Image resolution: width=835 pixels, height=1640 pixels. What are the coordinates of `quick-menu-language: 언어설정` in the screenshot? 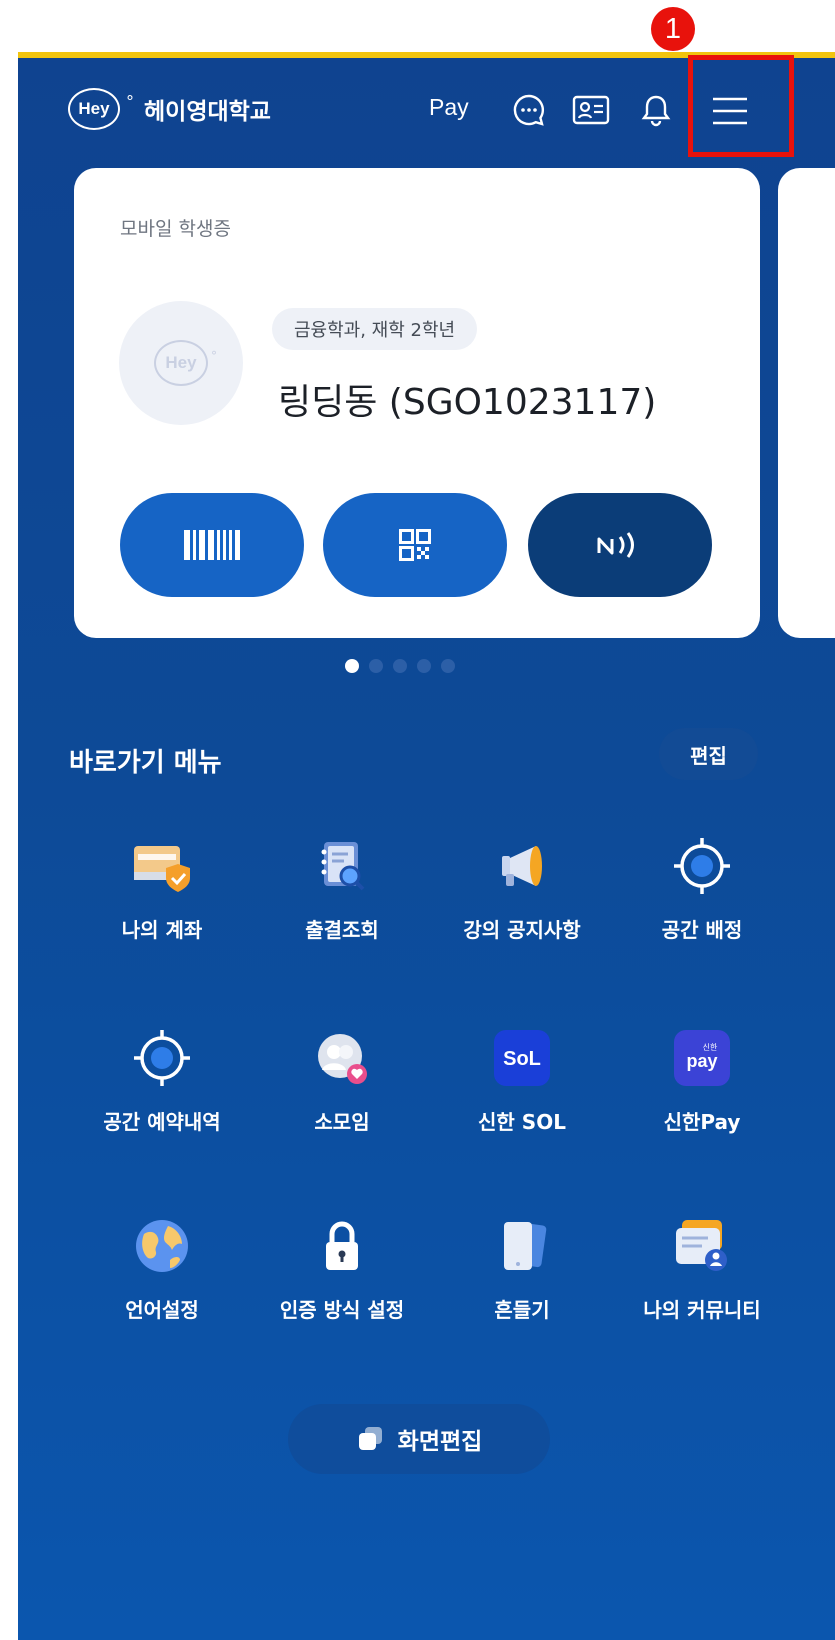 It's located at (162, 1265).